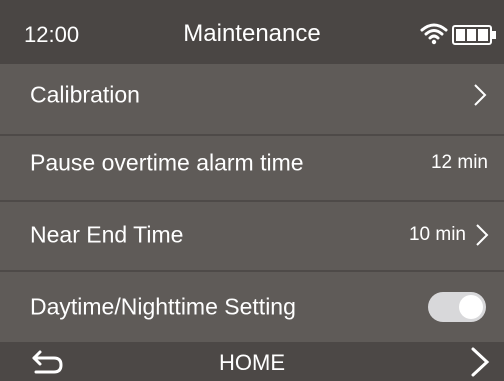  What do you see at coordinates (459, 162) in the screenshot?
I see `menu-item-value: 12 min` at bounding box center [459, 162].